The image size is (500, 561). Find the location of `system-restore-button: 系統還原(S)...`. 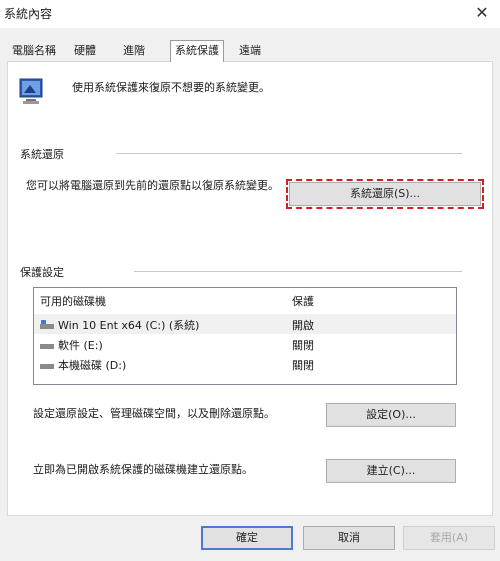

system-restore-button: 系統還原(S)... is located at coordinates (385, 194).